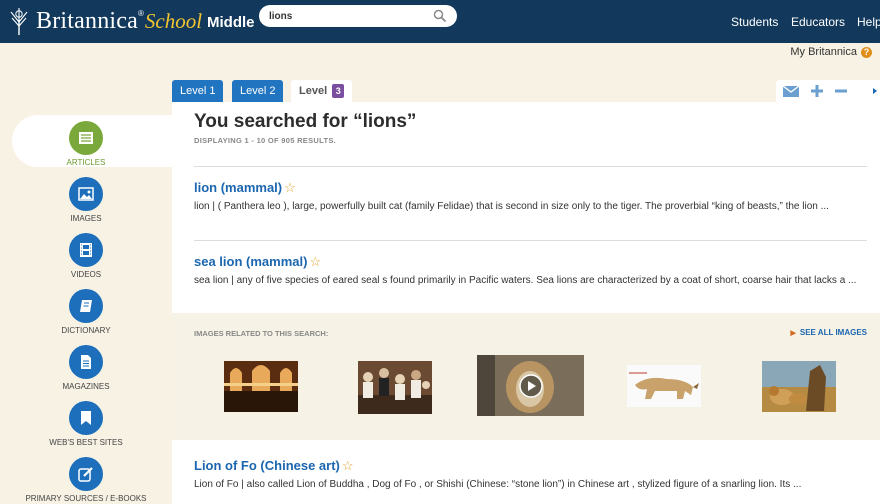 The height and width of the screenshot is (504, 880). I want to click on thumb-lion-video, so click(530, 385).